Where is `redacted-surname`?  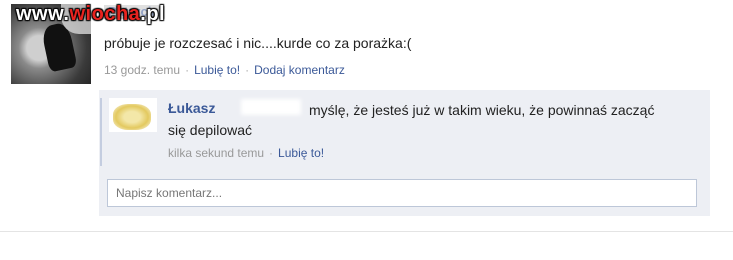 redacted-surname is located at coordinates (271, 107).